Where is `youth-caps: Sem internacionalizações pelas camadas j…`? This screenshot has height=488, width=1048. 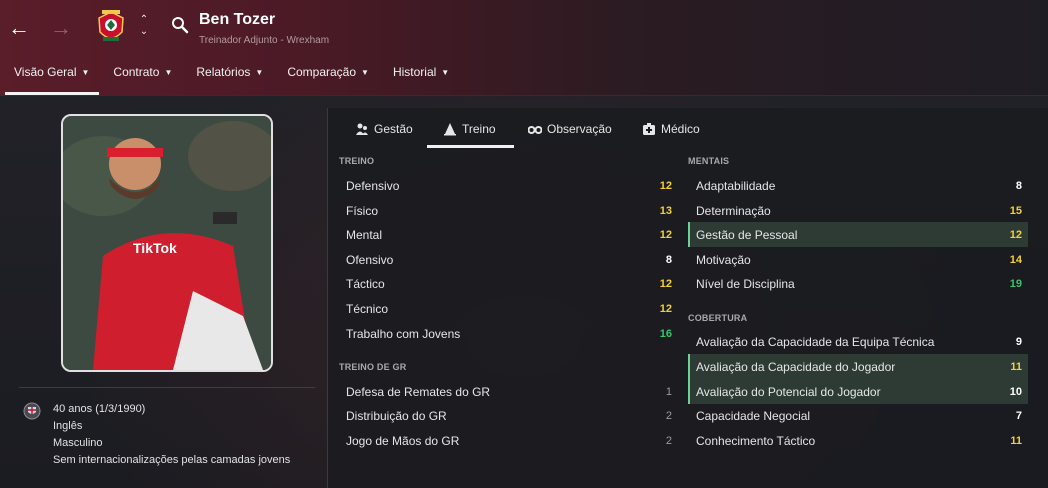
youth-caps: Sem internacionalizações pelas camadas j… is located at coordinates (172, 460).